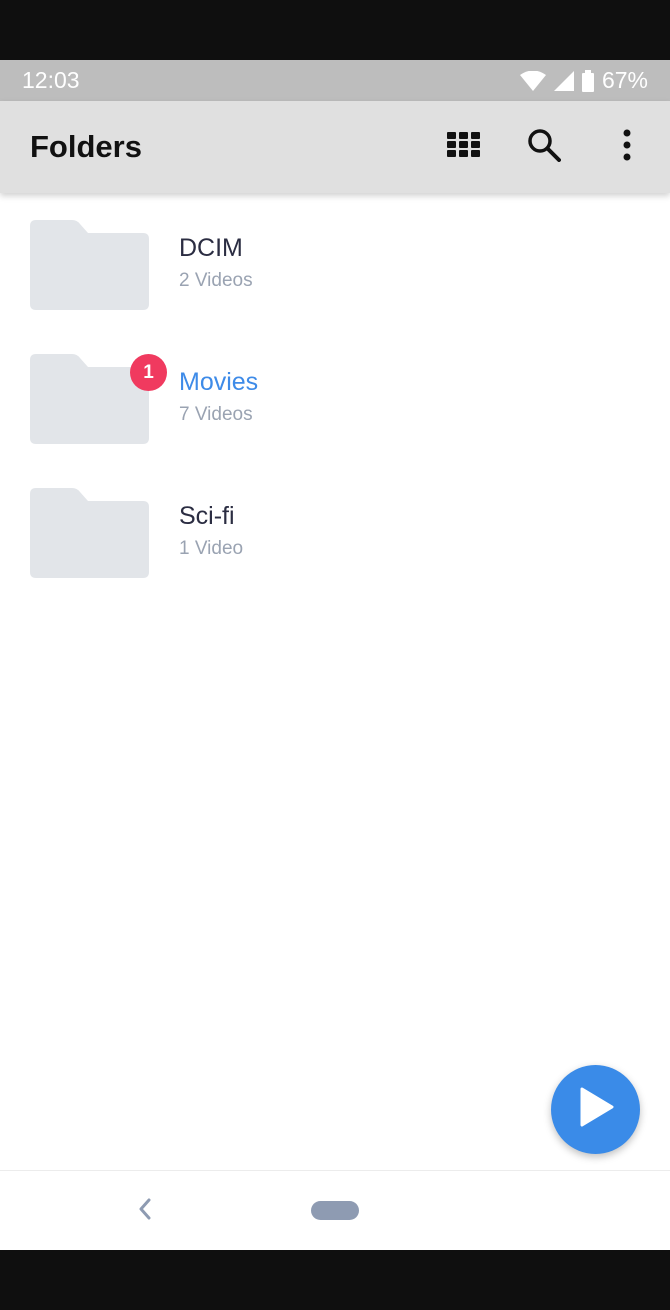 This screenshot has width=670, height=1310. I want to click on grid-view-icon, so click(464, 147).